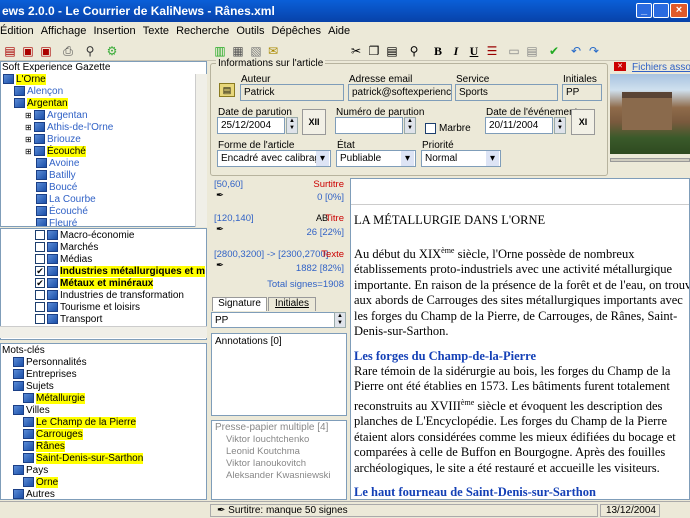 This screenshot has width=690, height=518. What do you see at coordinates (103, 387) in the screenshot?
I see `keyword-item: Sujets` at bounding box center [103, 387].